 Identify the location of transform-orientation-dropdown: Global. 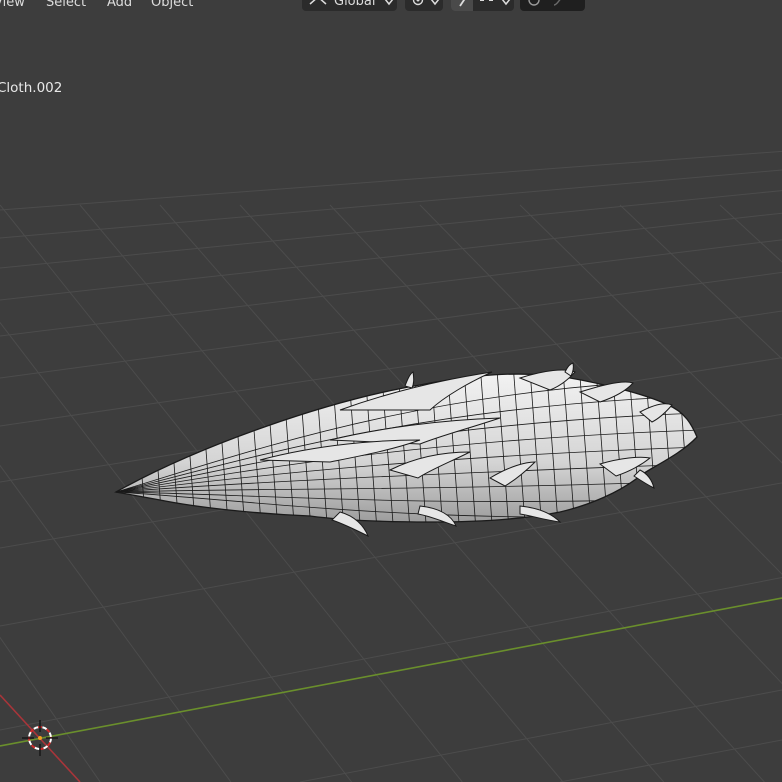
(349, 5).